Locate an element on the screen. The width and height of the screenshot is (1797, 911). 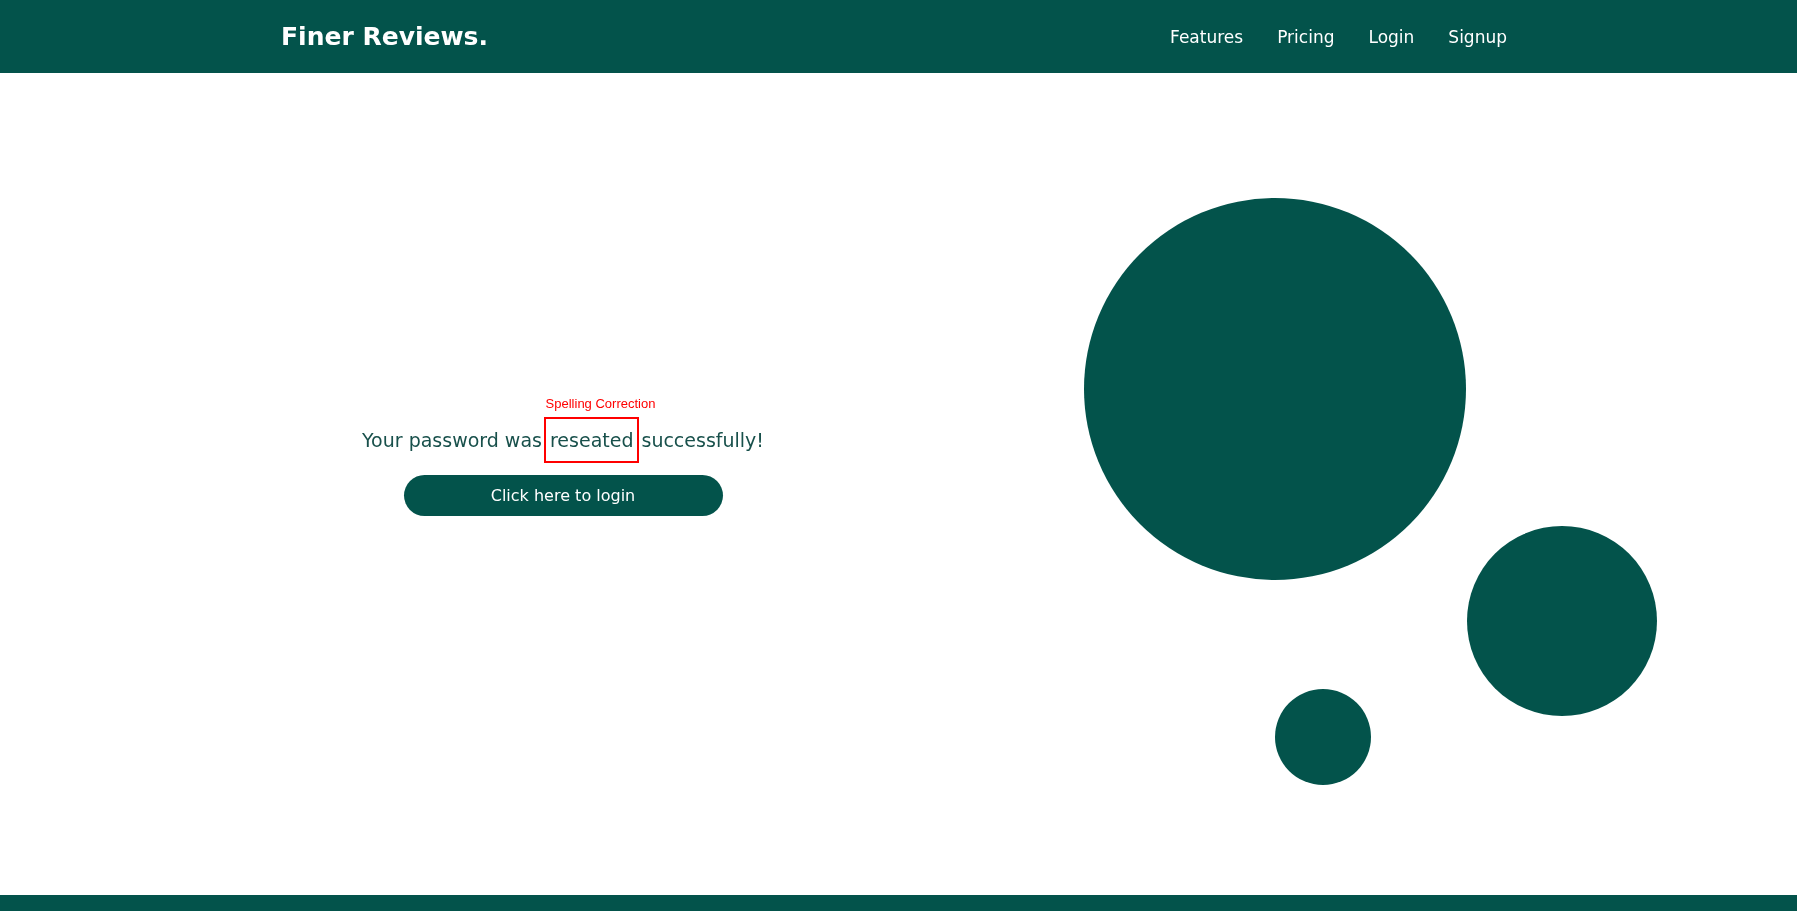
login-button: Click here to login is located at coordinates (563, 495).